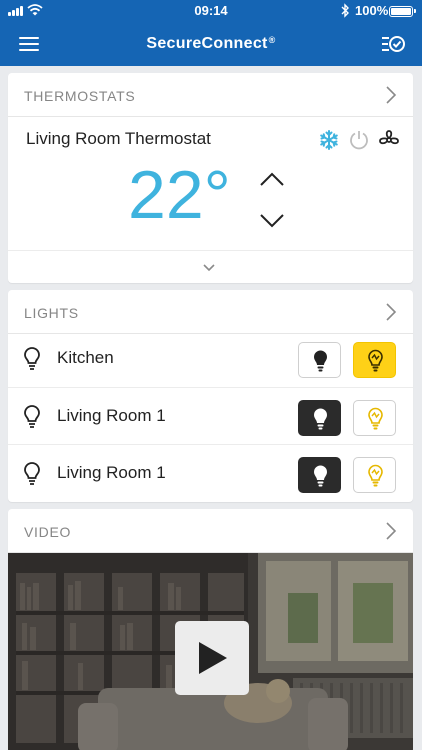 The height and width of the screenshot is (750, 422). I want to click on tasks-icon, so click(393, 44).